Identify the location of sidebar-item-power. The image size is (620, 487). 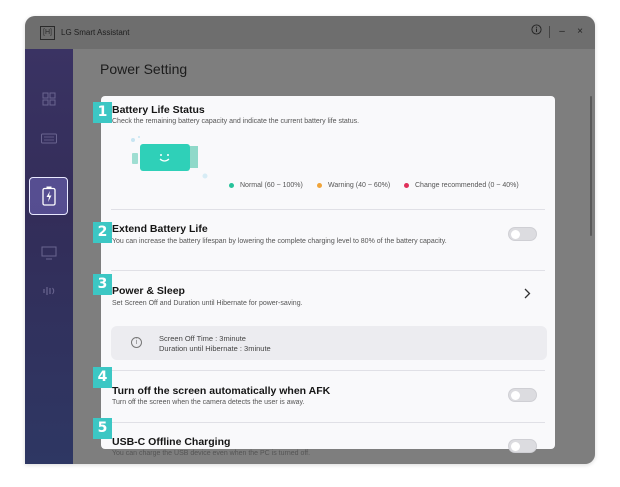
(48, 196).